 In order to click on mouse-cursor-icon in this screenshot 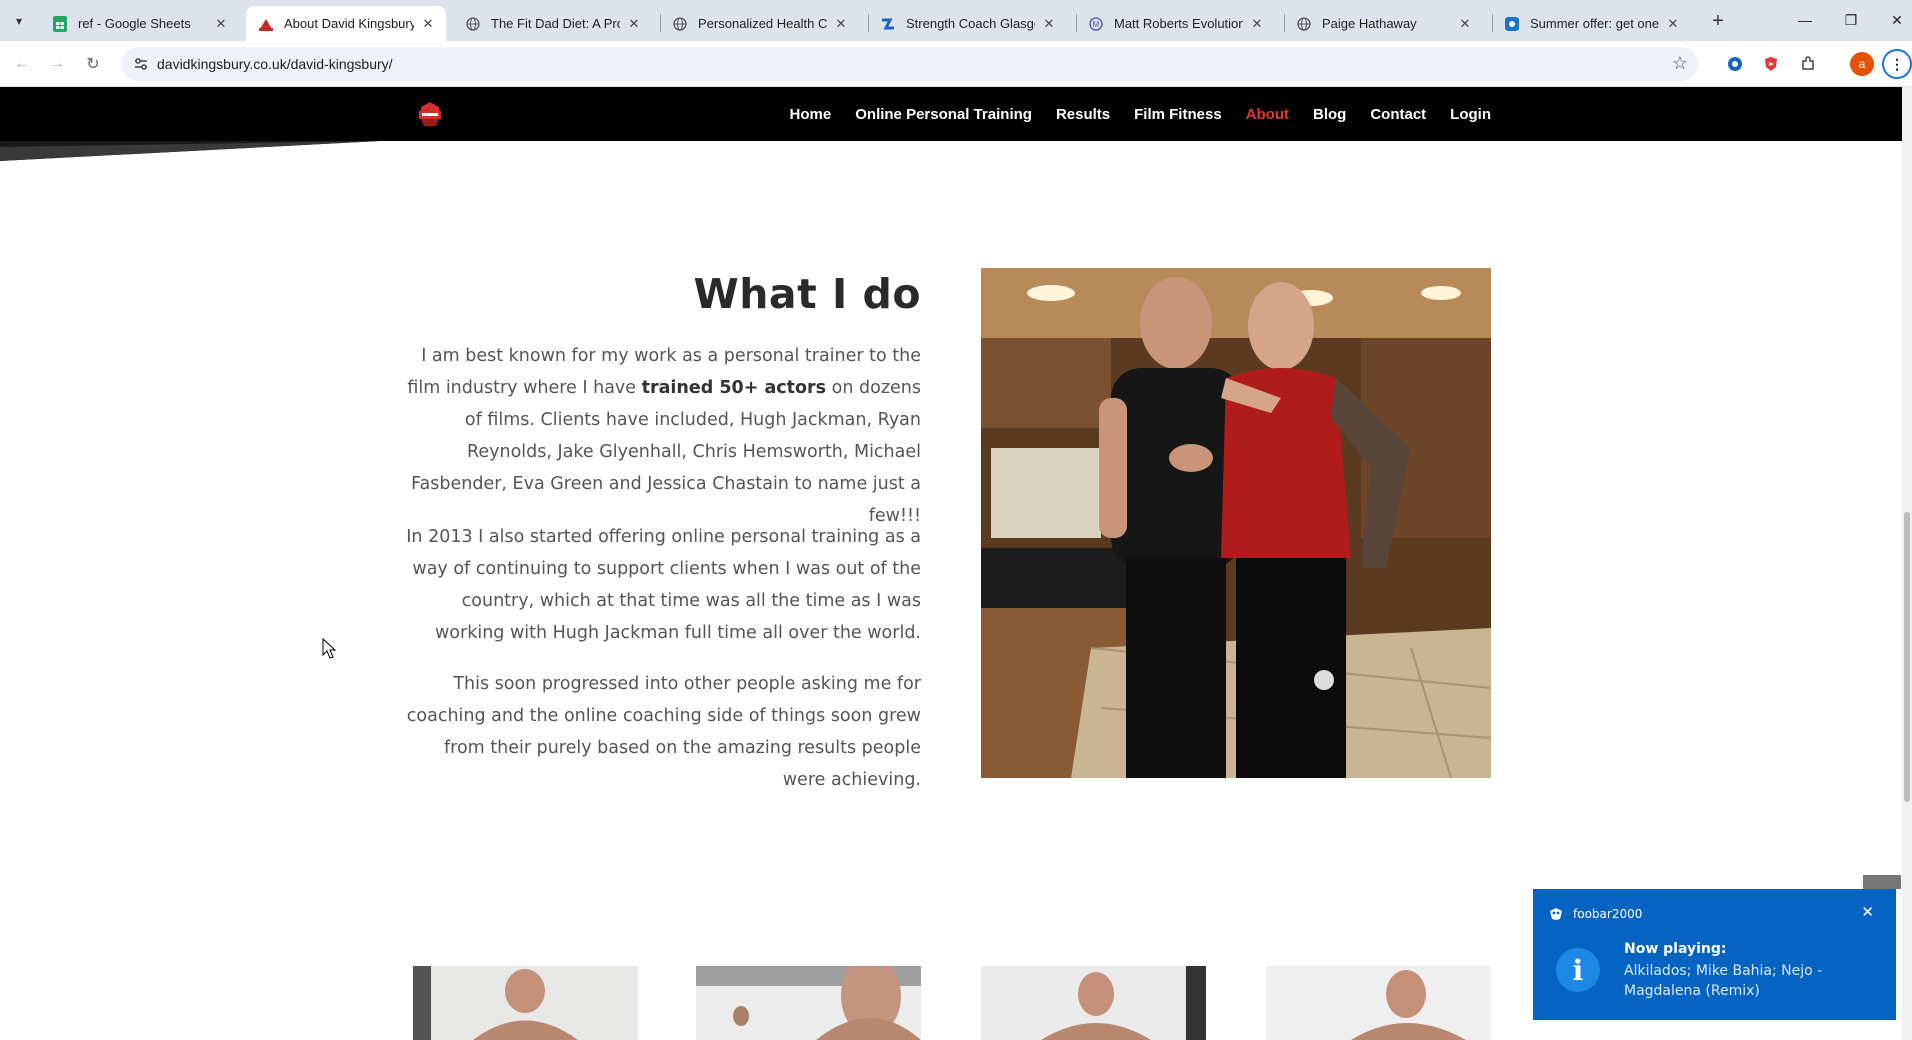, I will do `click(329, 651)`.